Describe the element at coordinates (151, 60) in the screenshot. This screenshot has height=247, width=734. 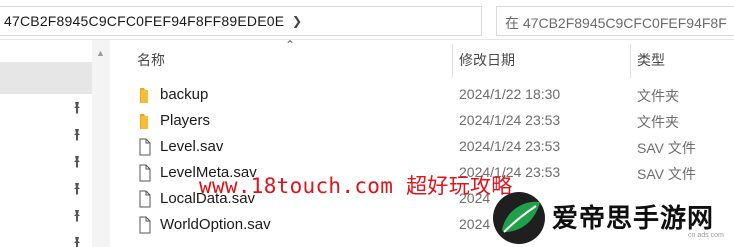
I see `column-header-name: 名称` at that location.